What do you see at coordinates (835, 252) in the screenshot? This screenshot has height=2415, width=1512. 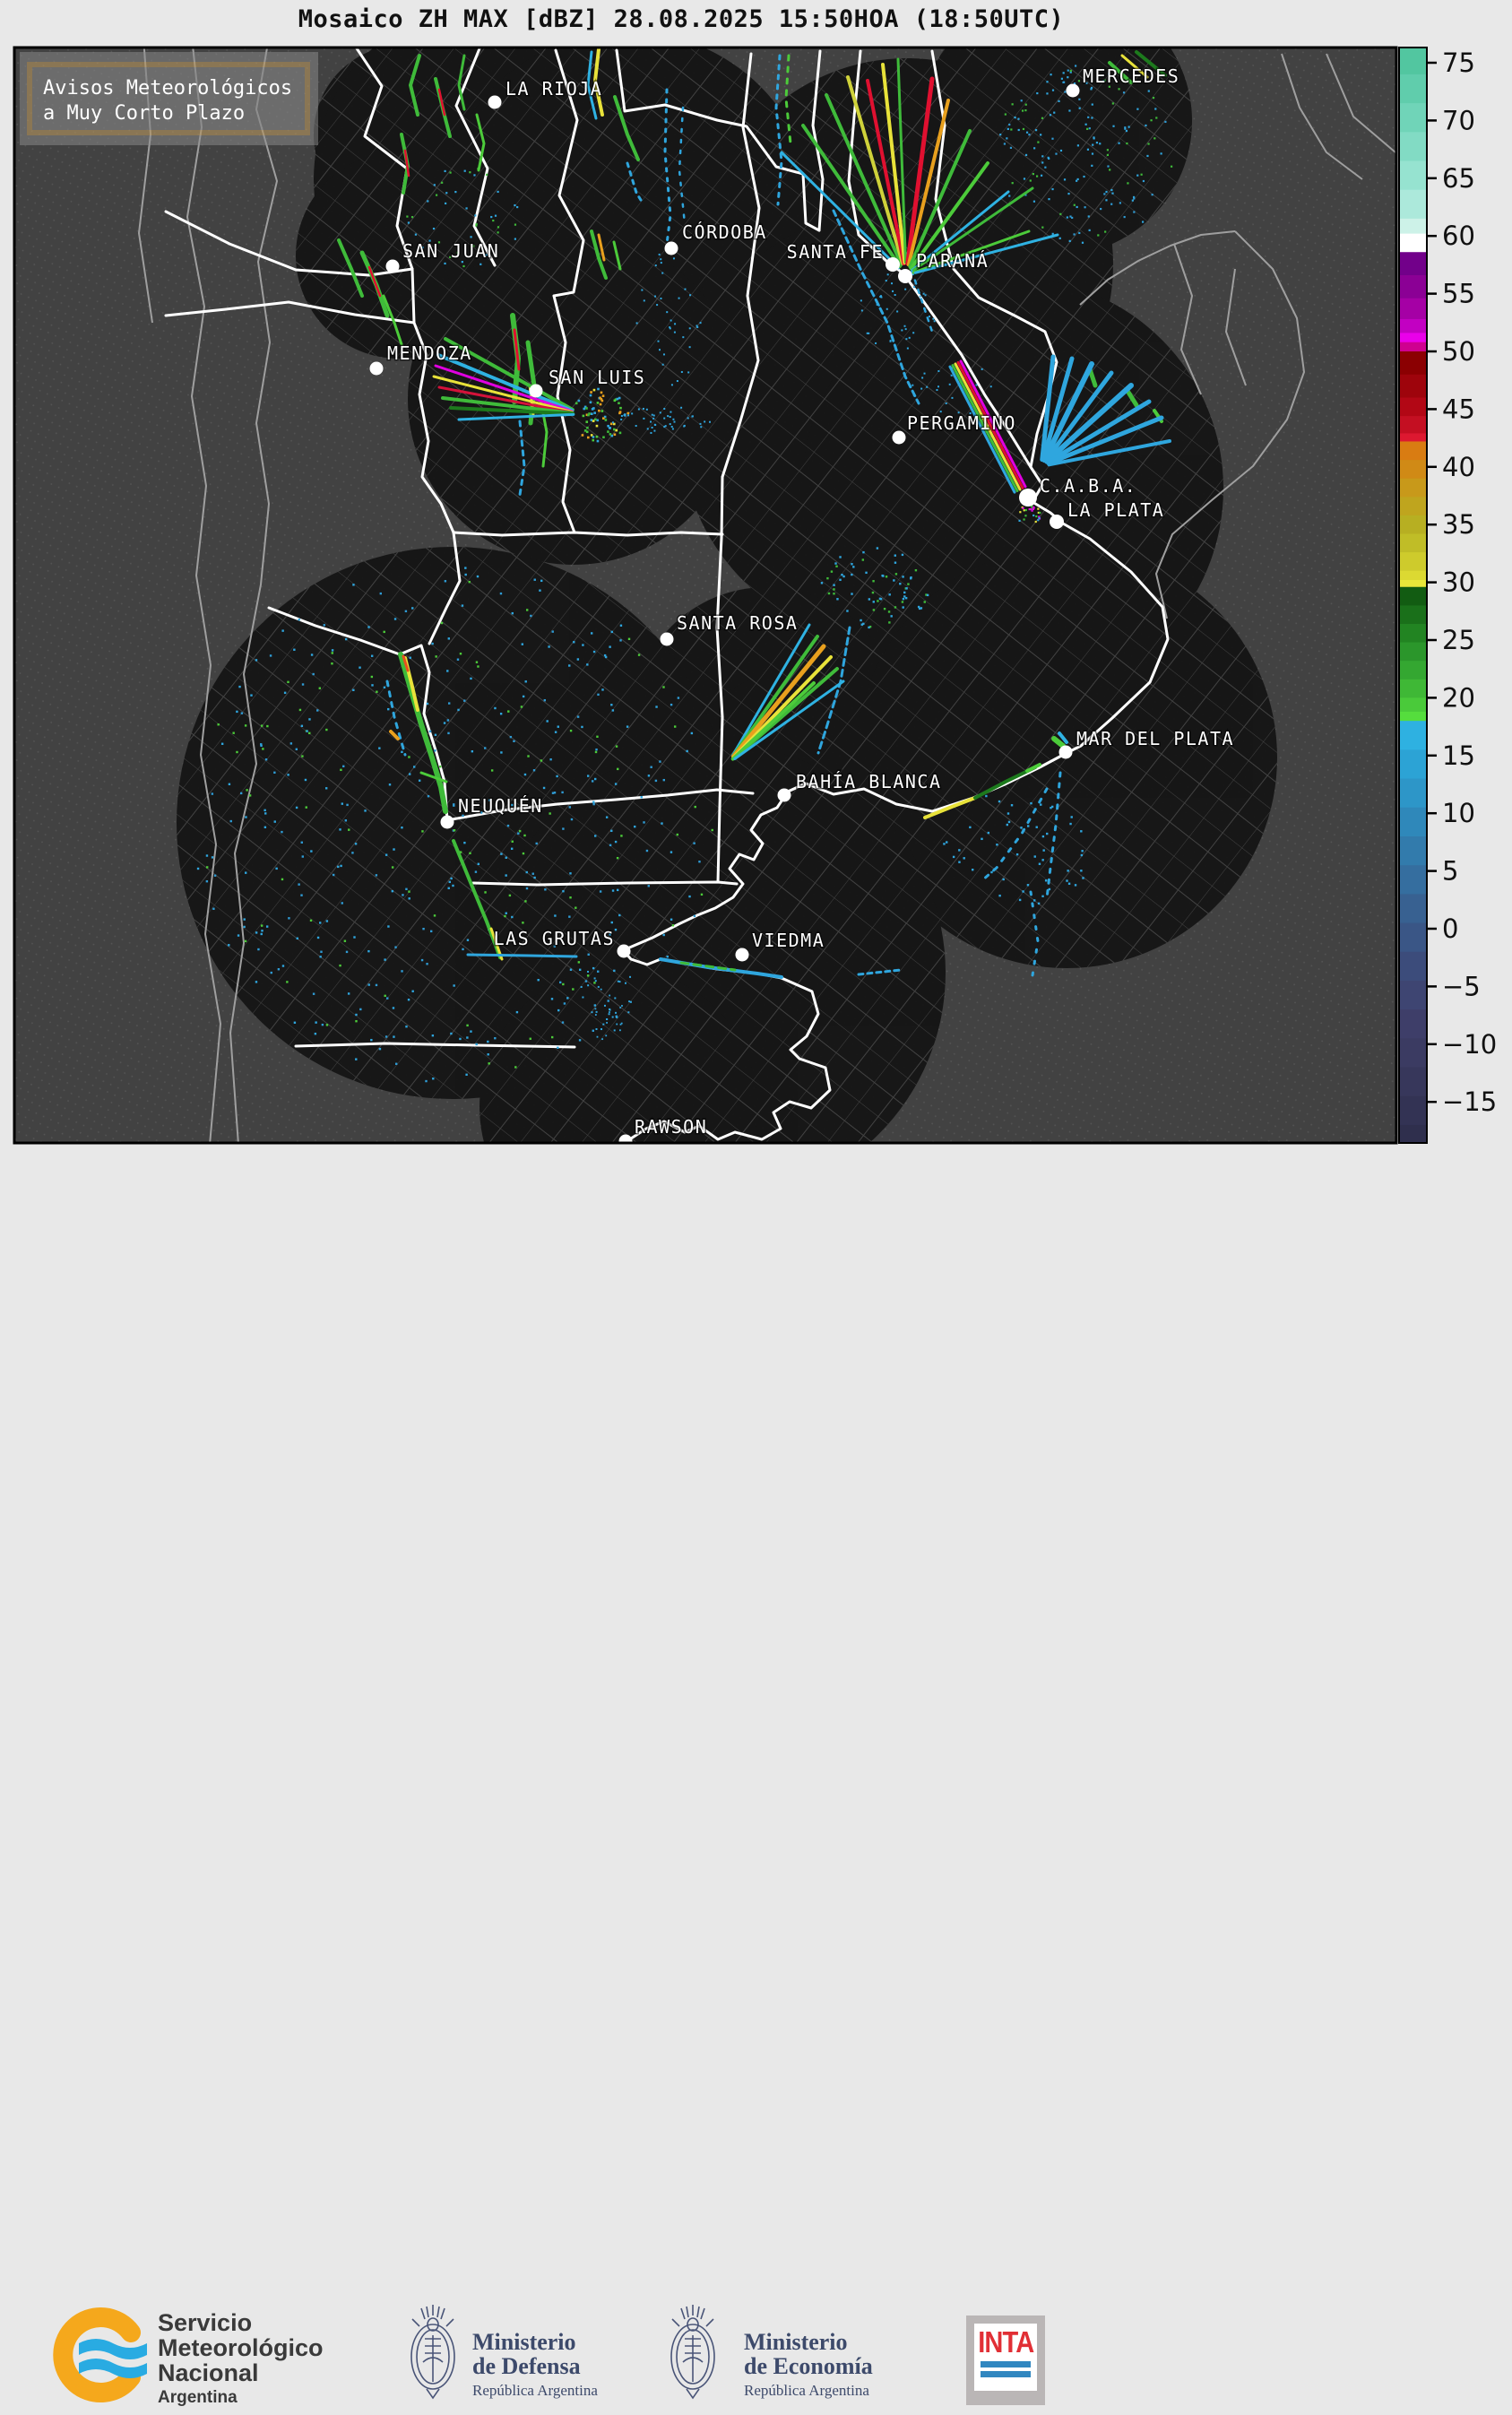 I see `city-label: SANTA FE` at bounding box center [835, 252].